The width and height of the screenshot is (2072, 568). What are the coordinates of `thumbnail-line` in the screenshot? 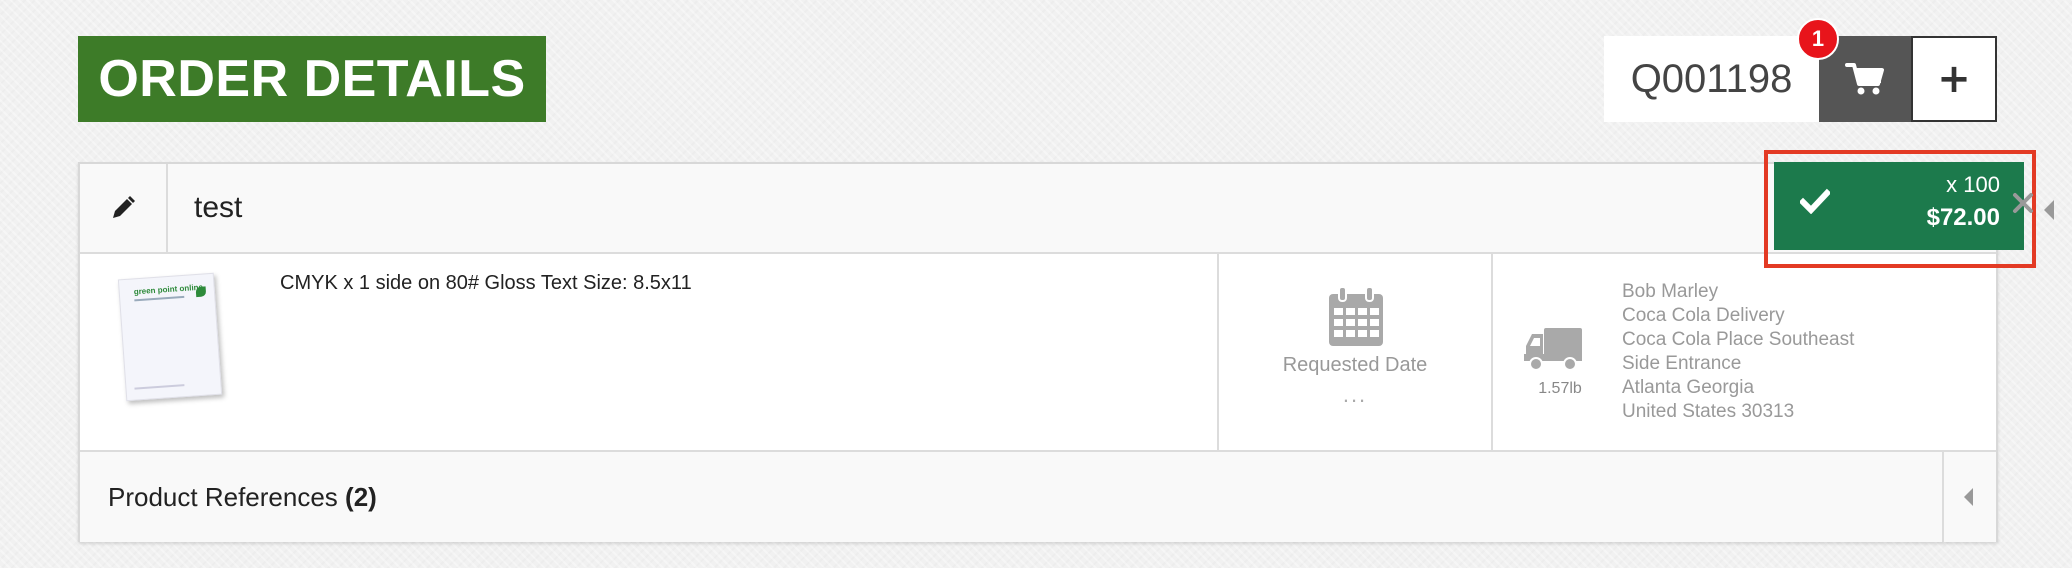 It's located at (159, 298).